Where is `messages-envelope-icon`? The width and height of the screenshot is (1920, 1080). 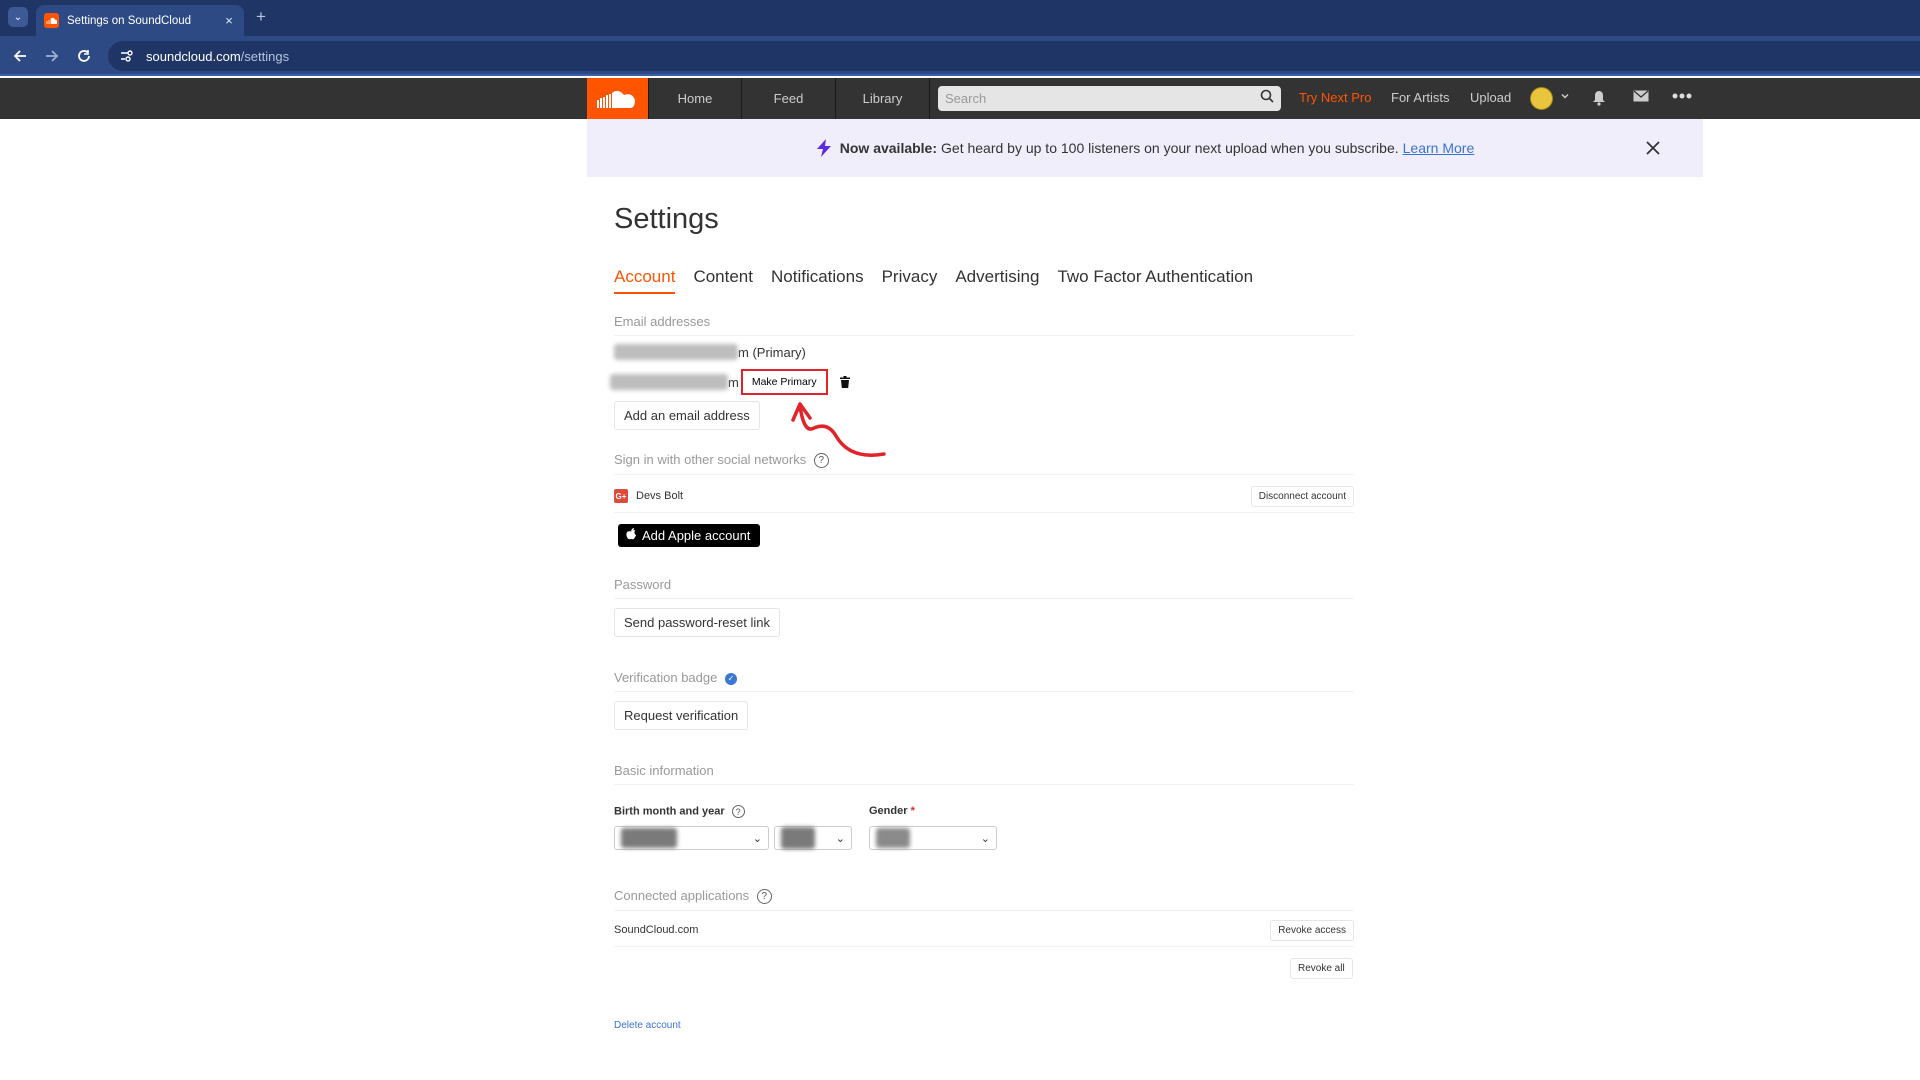 messages-envelope-icon is located at coordinates (1641, 96).